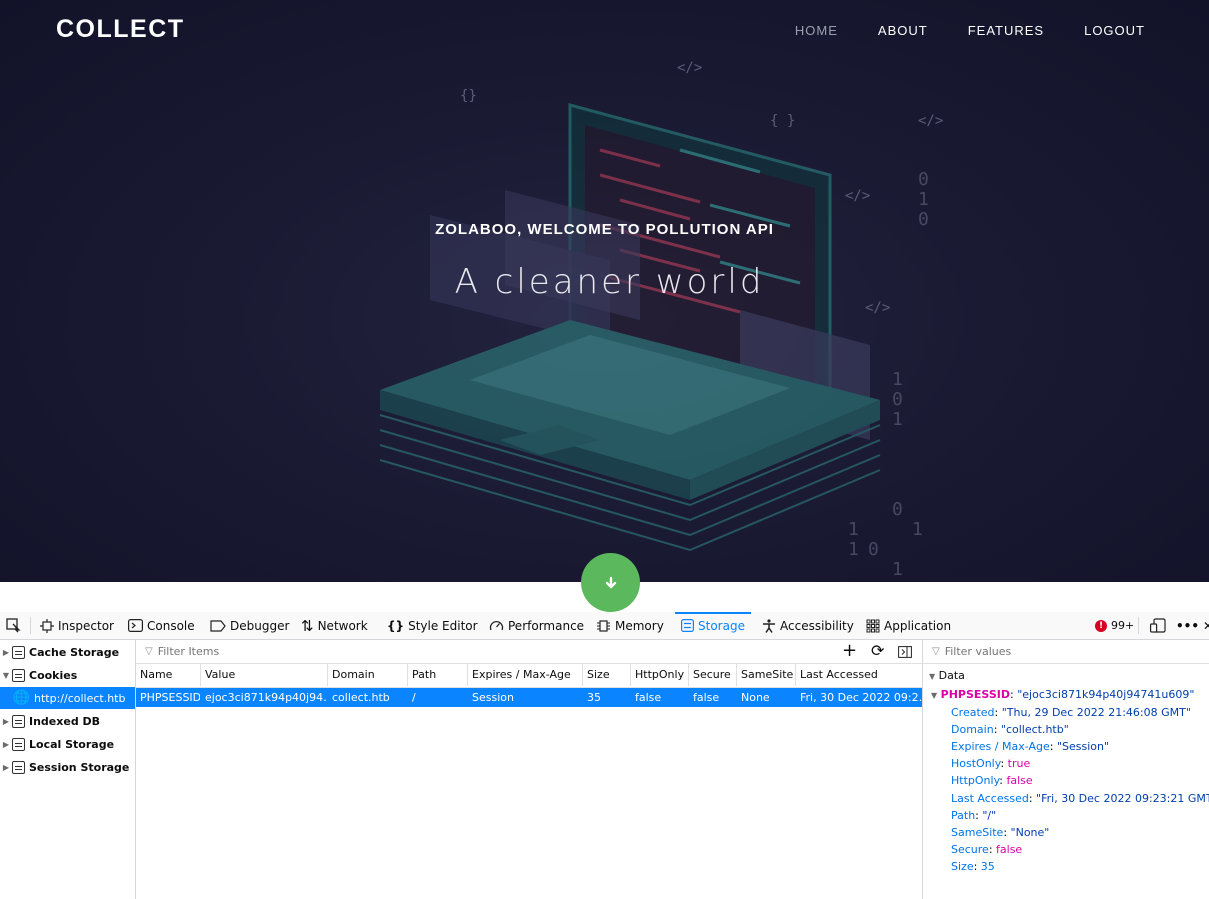 This screenshot has height=899, width=1209. I want to click on braces-icon: {}, so click(396, 625).